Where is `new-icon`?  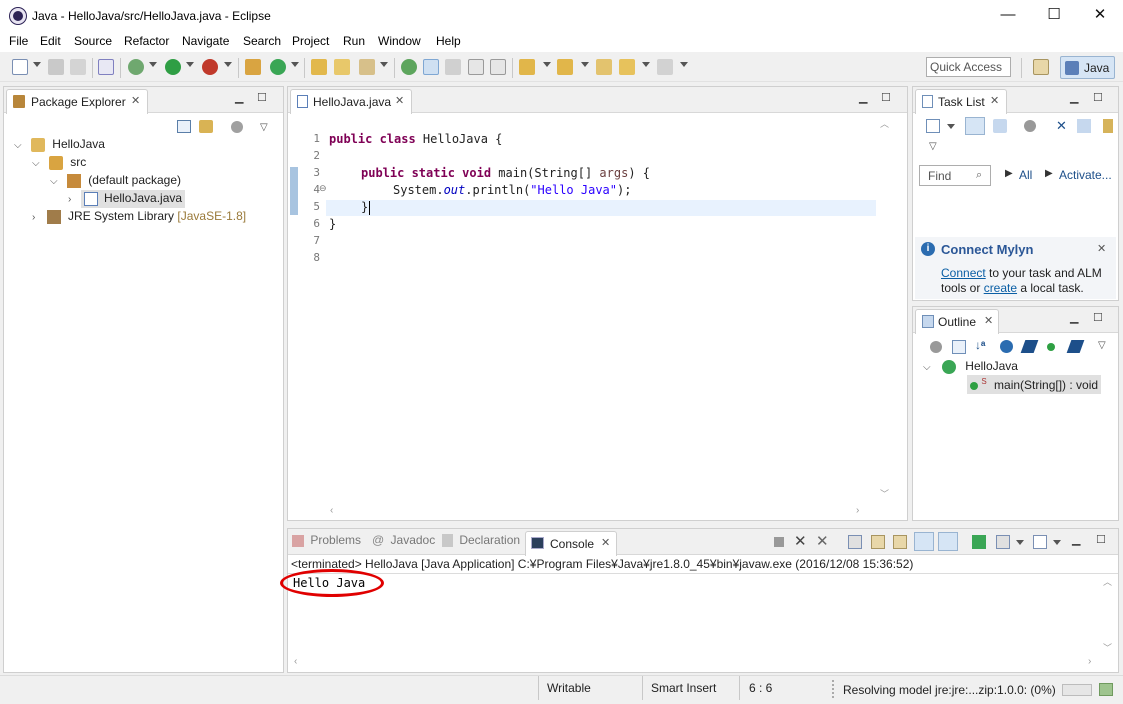 new-icon is located at coordinates (20, 67).